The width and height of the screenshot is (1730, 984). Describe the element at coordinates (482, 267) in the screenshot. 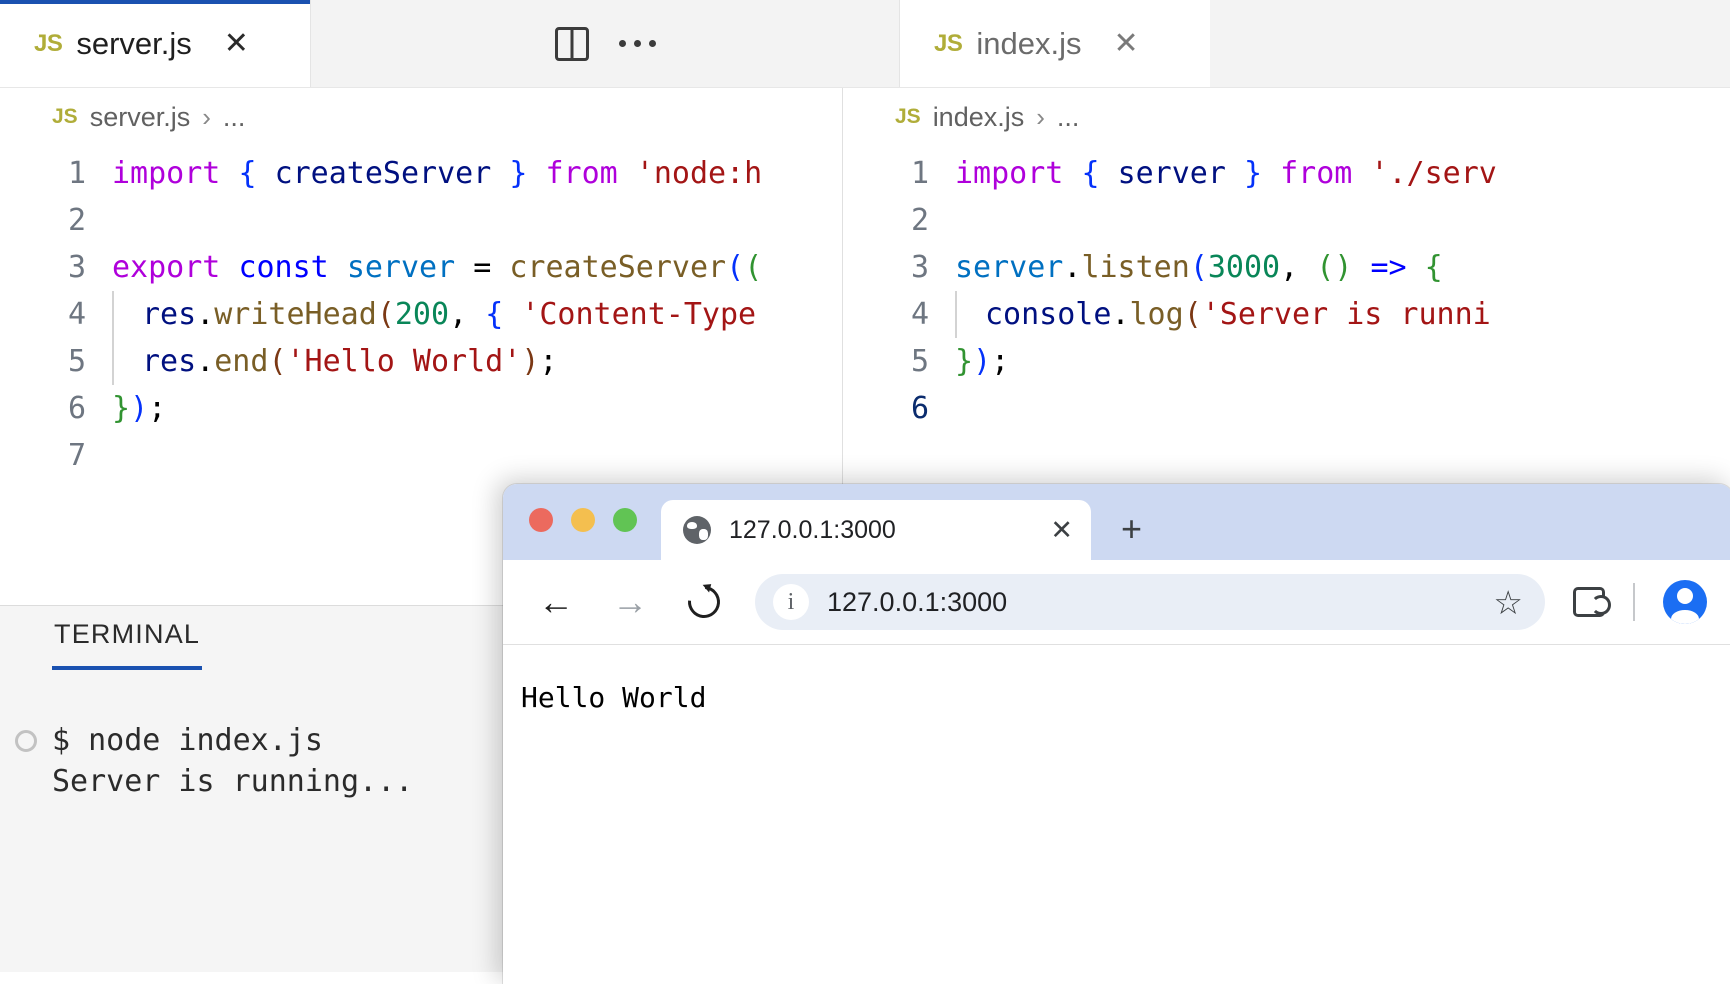

I see `code-token: =` at that location.